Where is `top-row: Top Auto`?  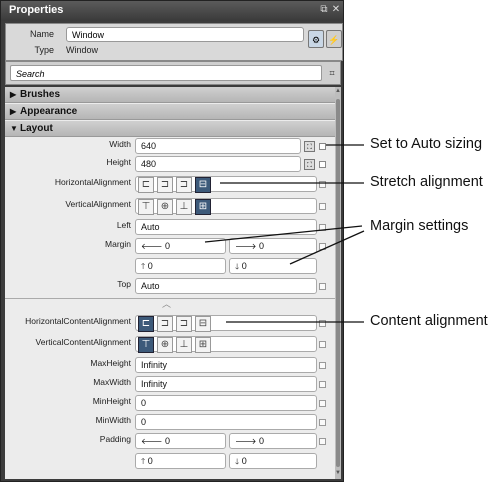
top-row: Top Auto is located at coordinates (170, 286).